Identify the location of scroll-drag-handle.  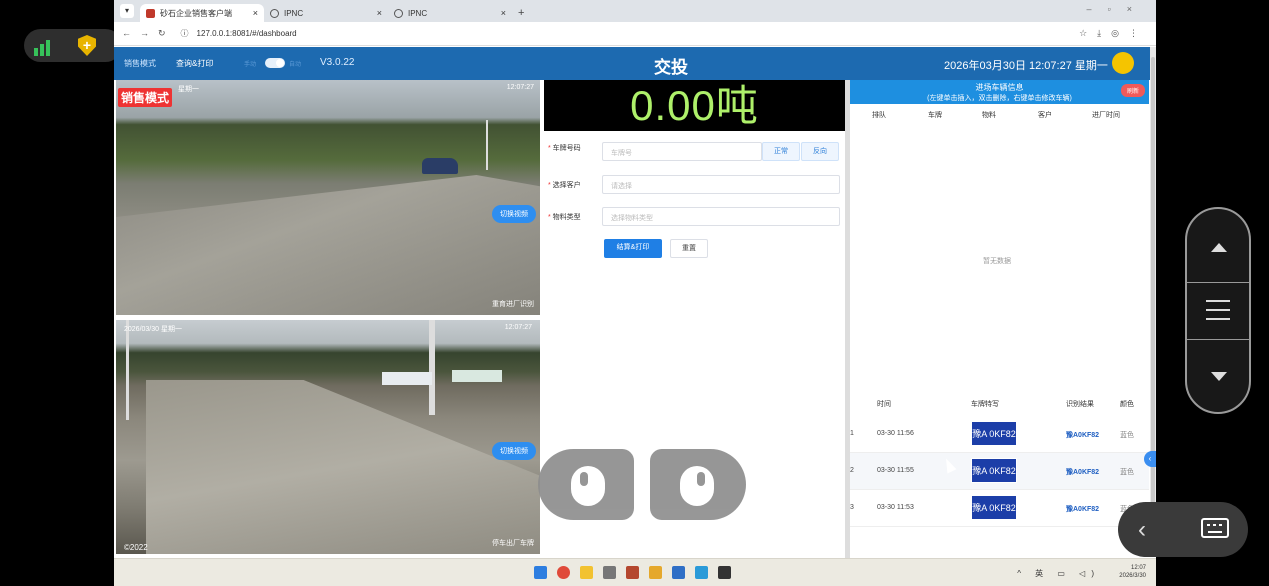
(1218, 311).